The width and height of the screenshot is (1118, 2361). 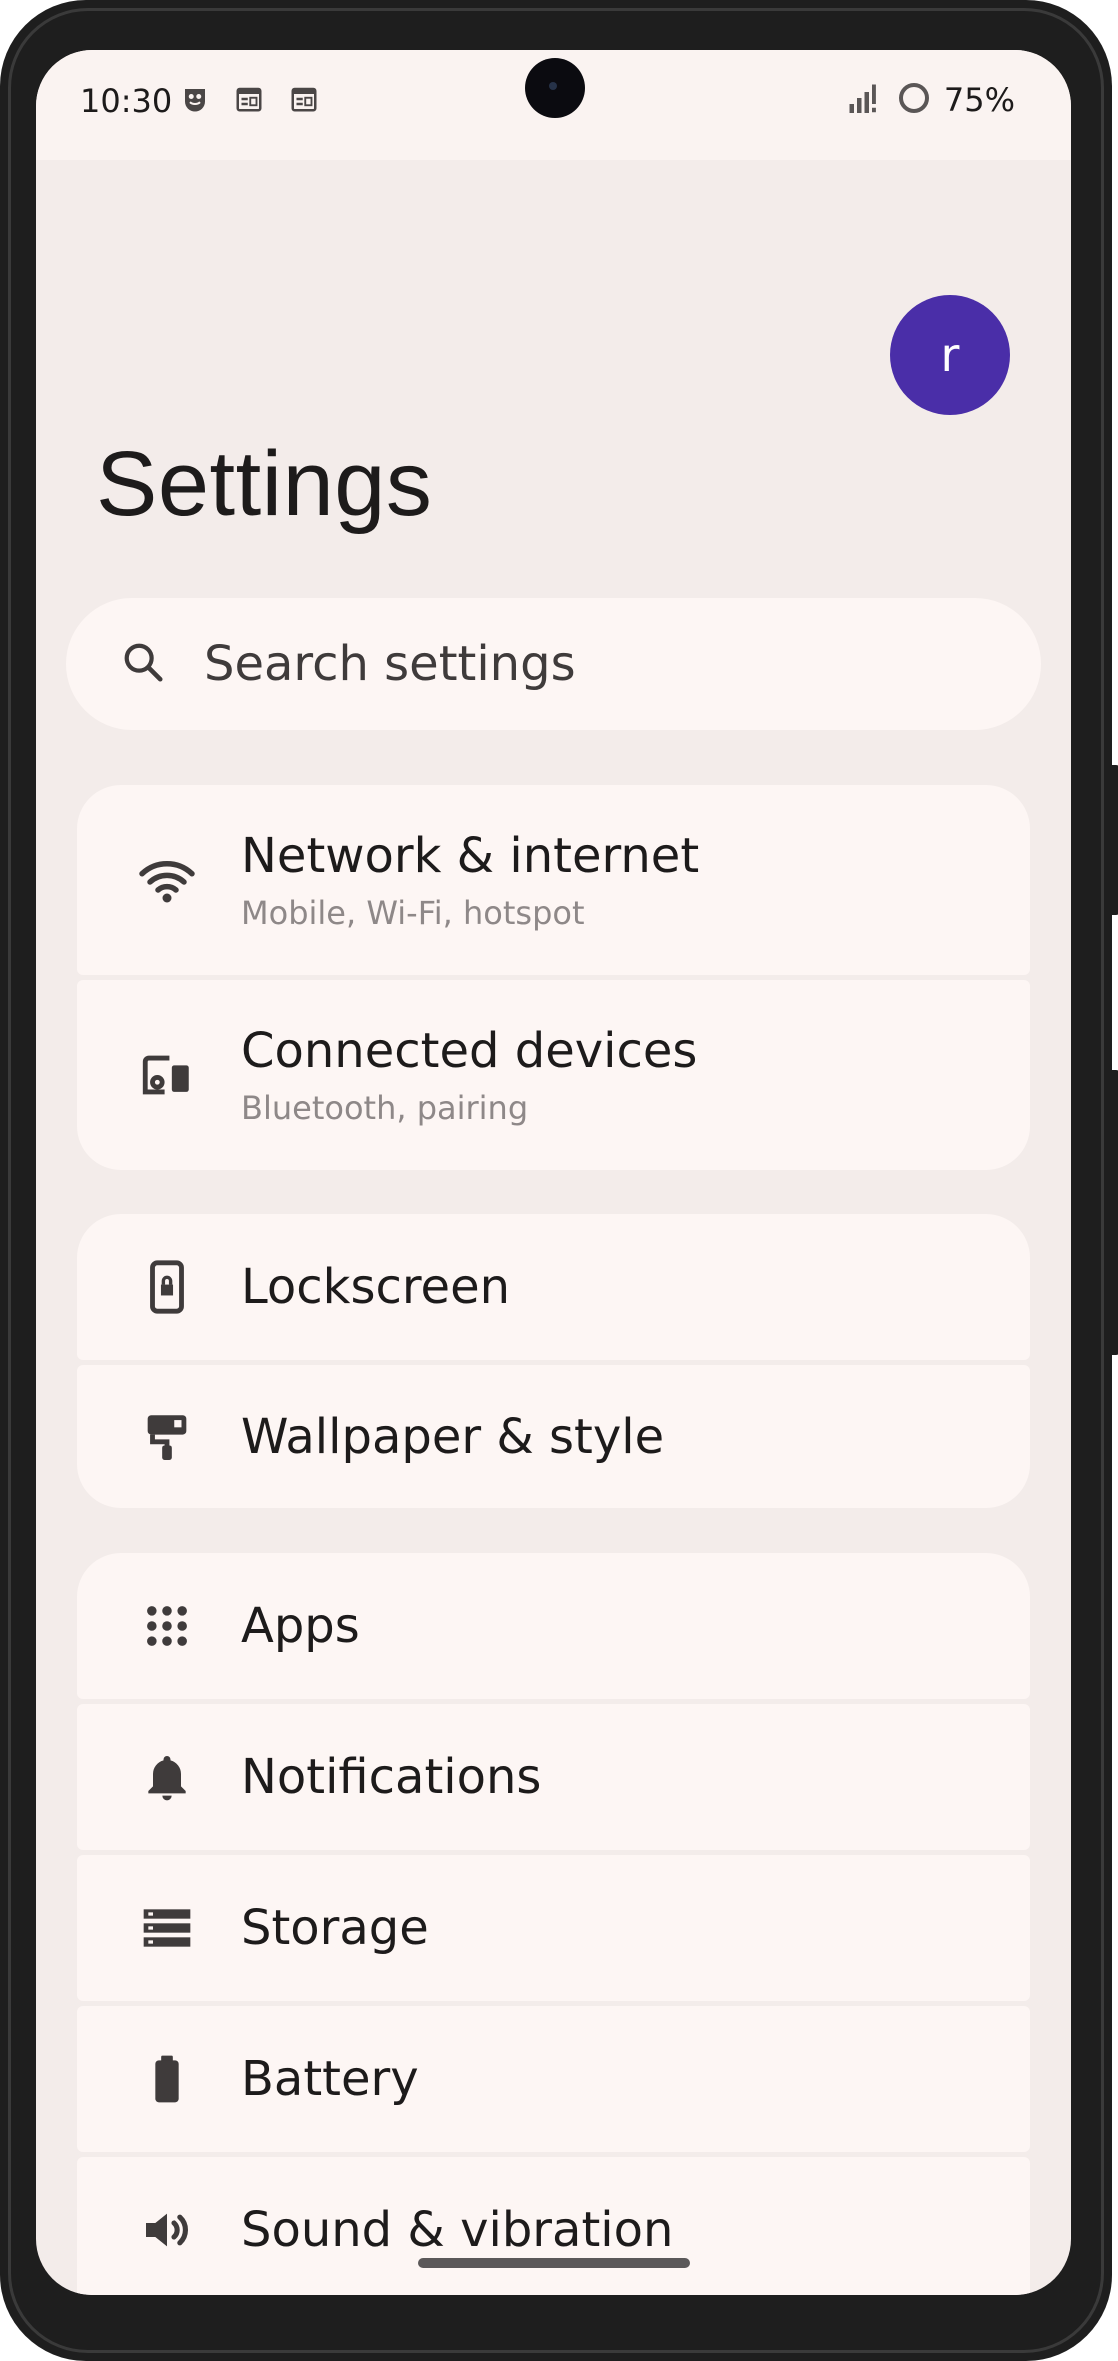 What do you see at coordinates (470, 856) in the screenshot?
I see `settings-item-label: Network & internet` at bounding box center [470, 856].